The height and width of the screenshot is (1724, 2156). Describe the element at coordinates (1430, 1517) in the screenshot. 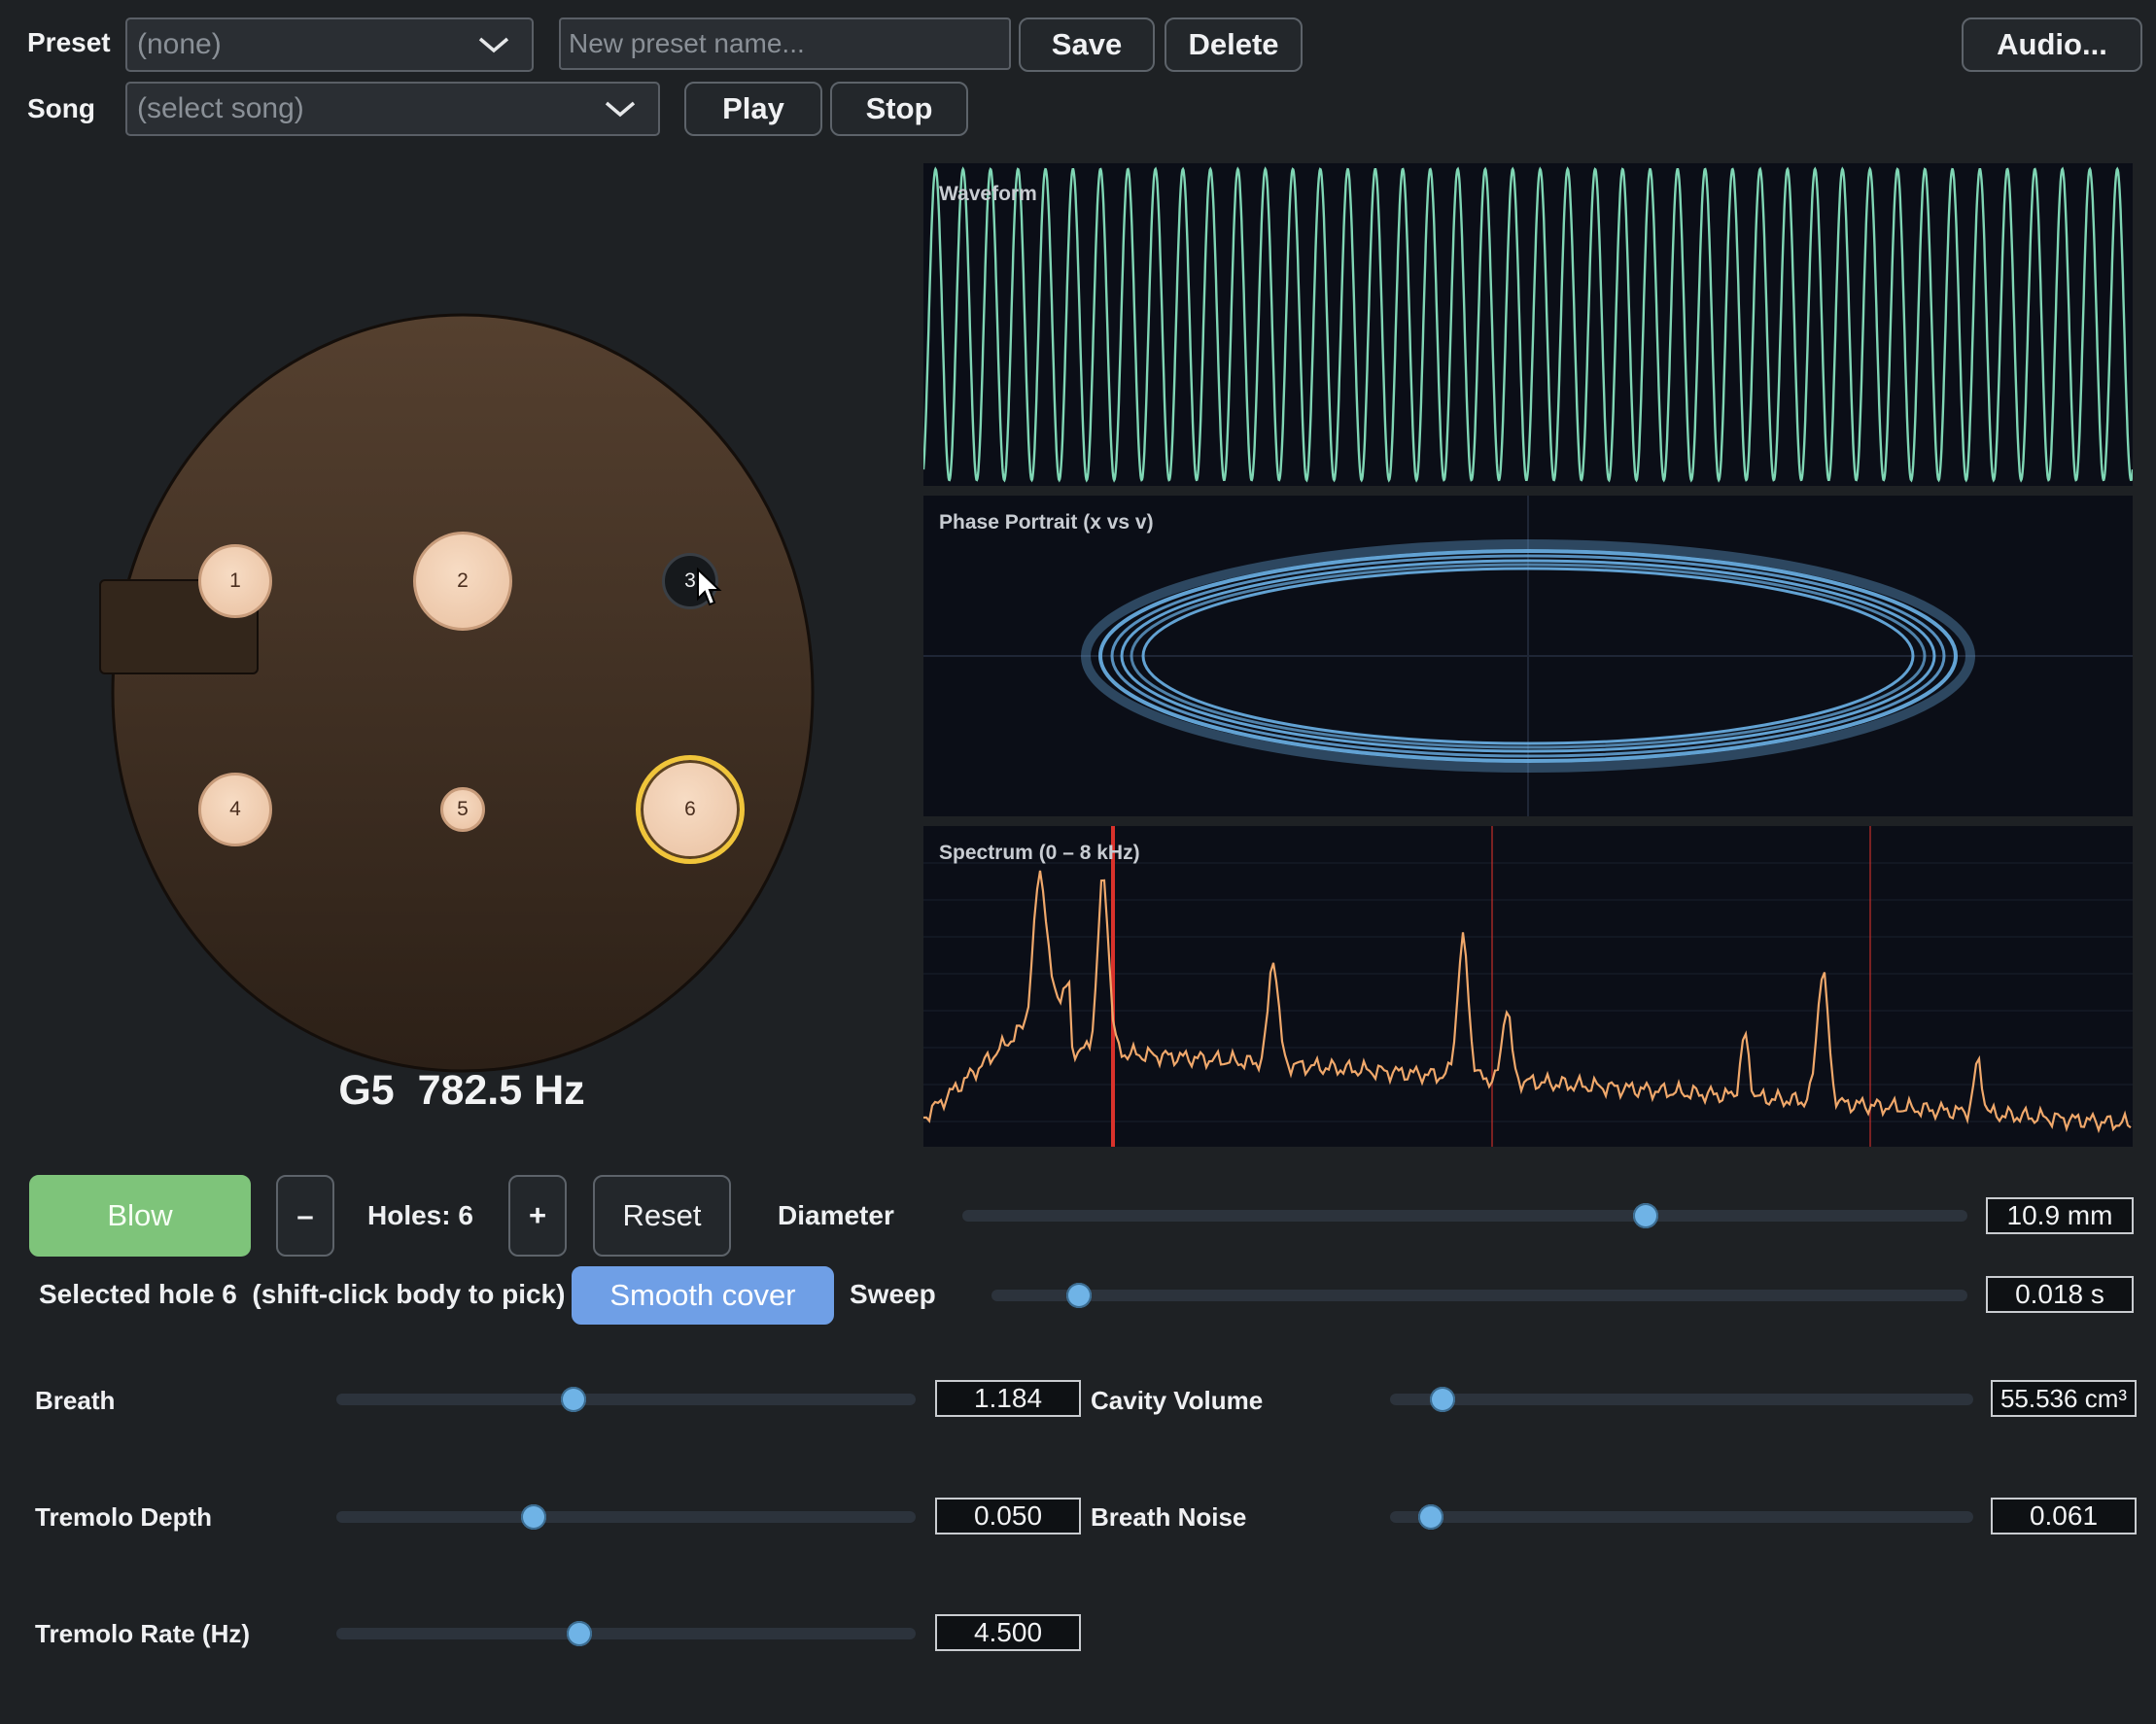

I see `breath-noise-slider-thumb` at that location.